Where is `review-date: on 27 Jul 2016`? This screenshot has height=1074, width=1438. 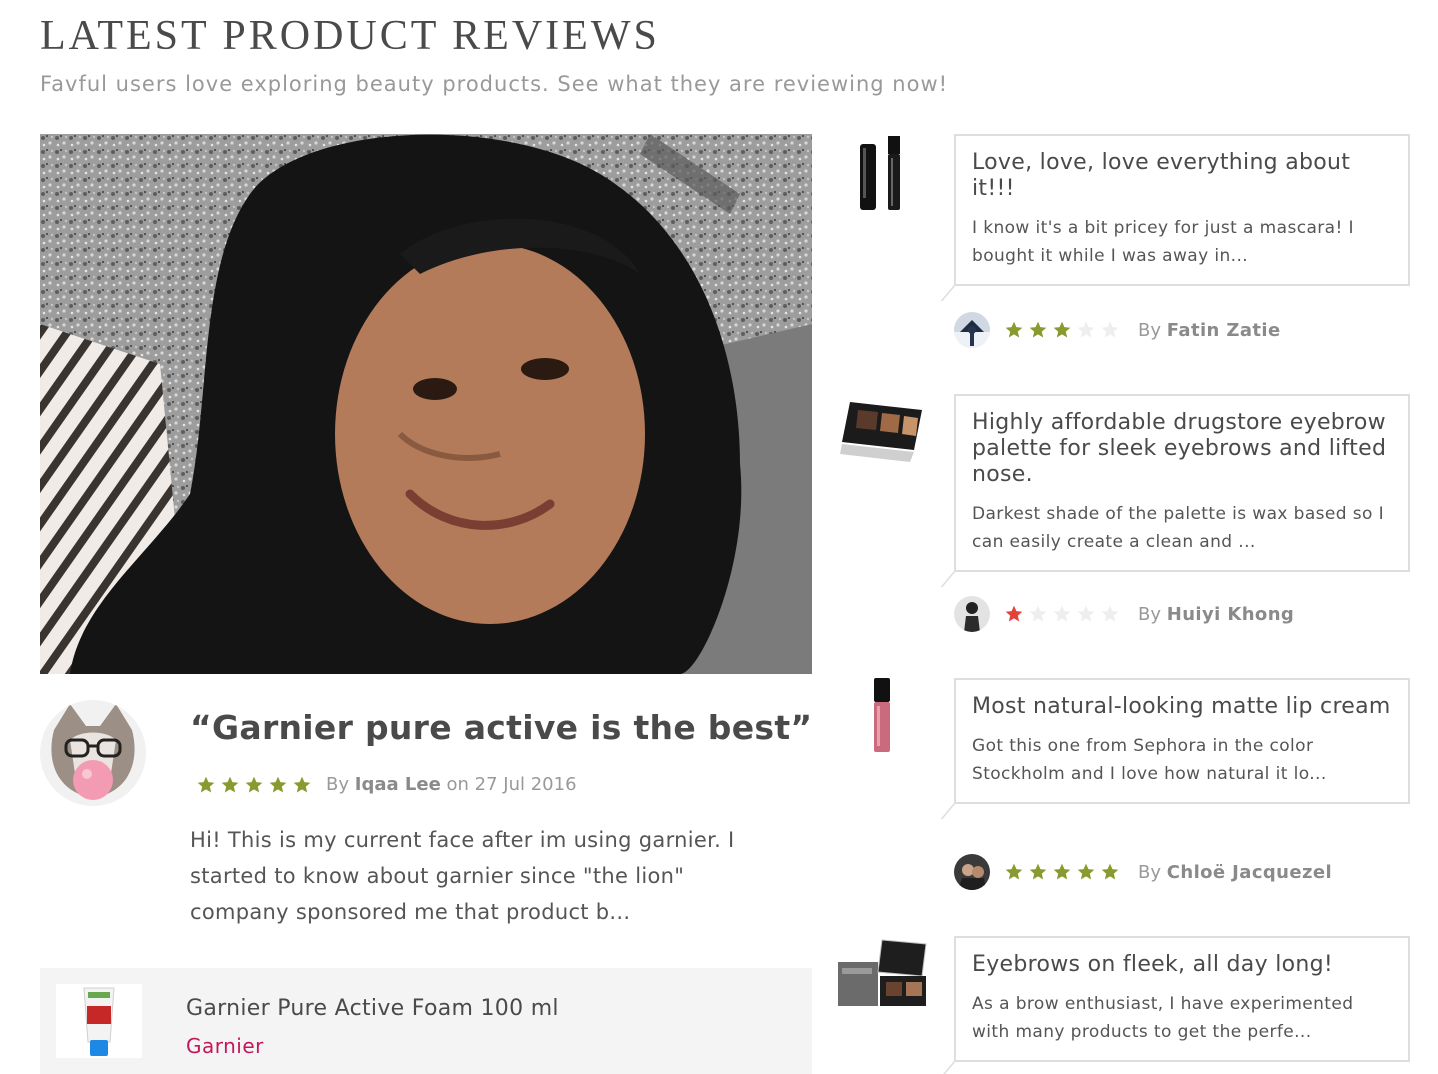 review-date: on 27 Jul 2016 is located at coordinates (511, 784).